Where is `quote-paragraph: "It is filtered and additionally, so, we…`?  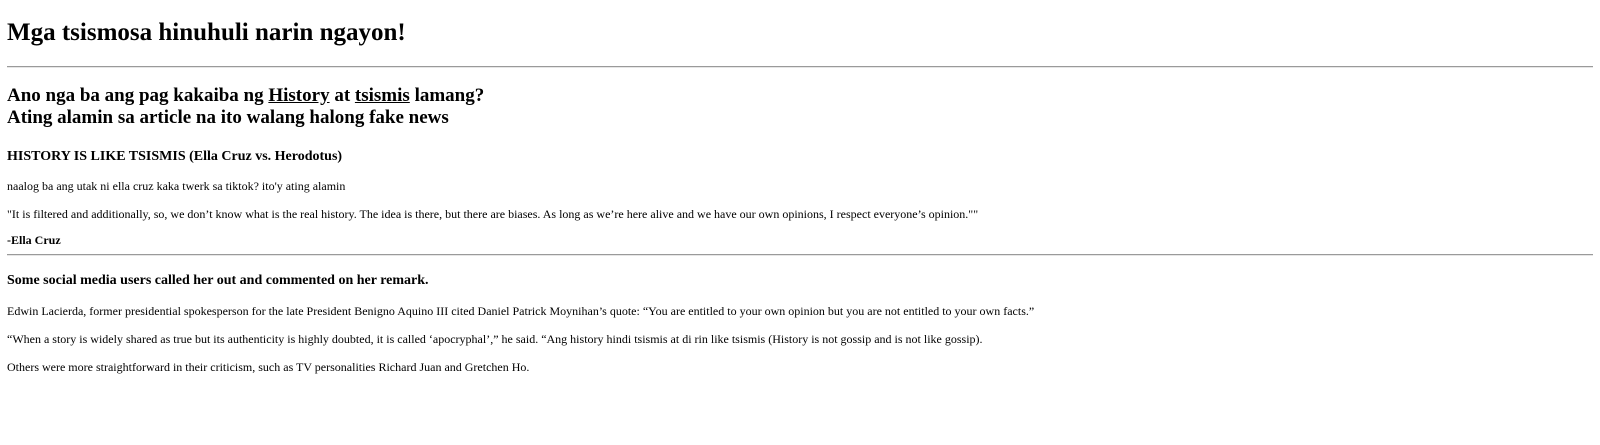
quote-paragraph: "It is filtered and additionally, so, we… is located at coordinates (493, 214).